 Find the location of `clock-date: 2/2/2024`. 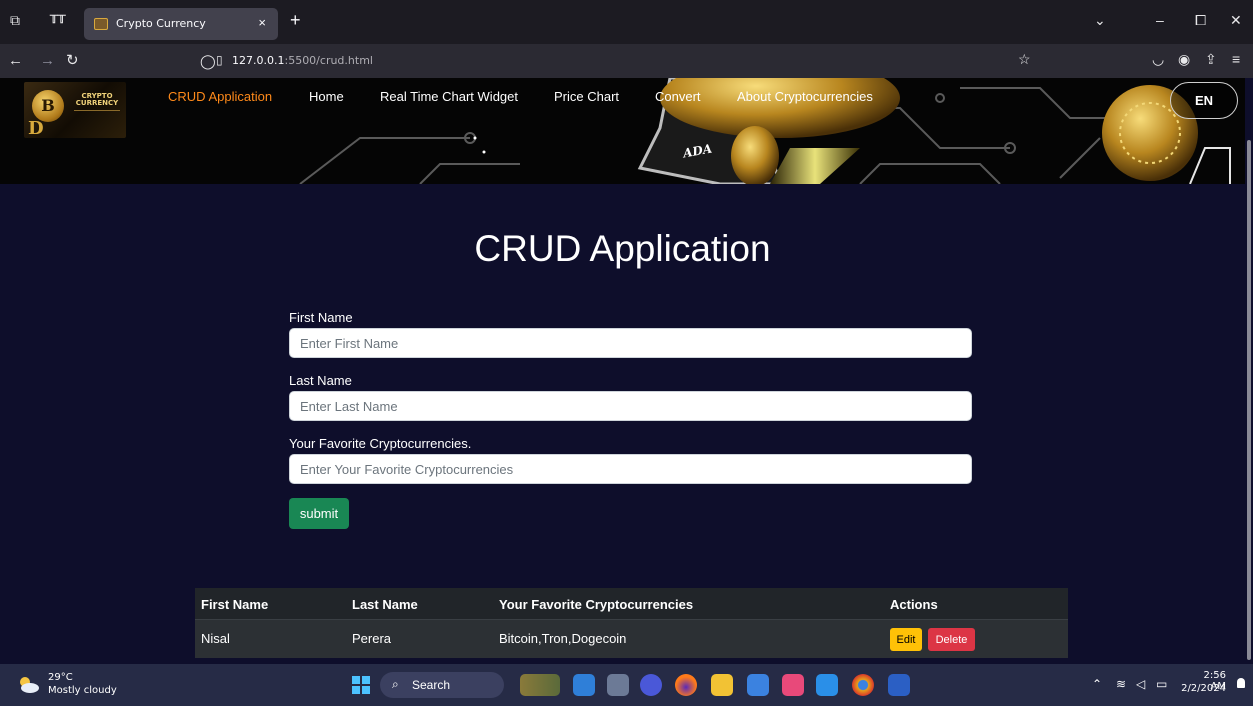

clock-date: 2/2/2024 is located at coordinates (1203, 688).